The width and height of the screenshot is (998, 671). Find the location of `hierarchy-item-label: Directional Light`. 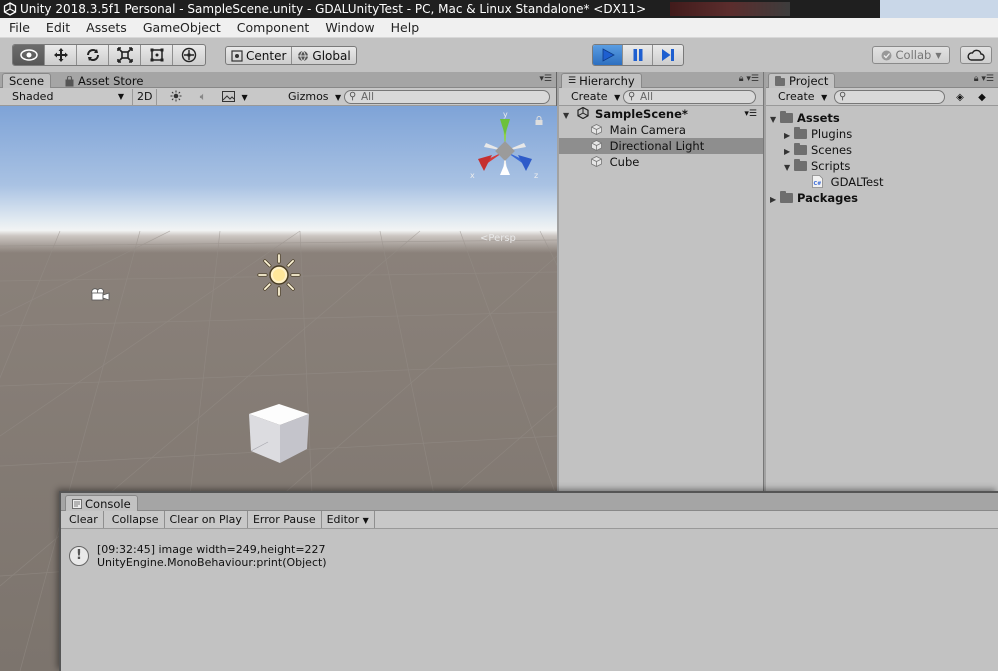

hierarchy-item-label: Directional Light is located at coordinates (657, 146).